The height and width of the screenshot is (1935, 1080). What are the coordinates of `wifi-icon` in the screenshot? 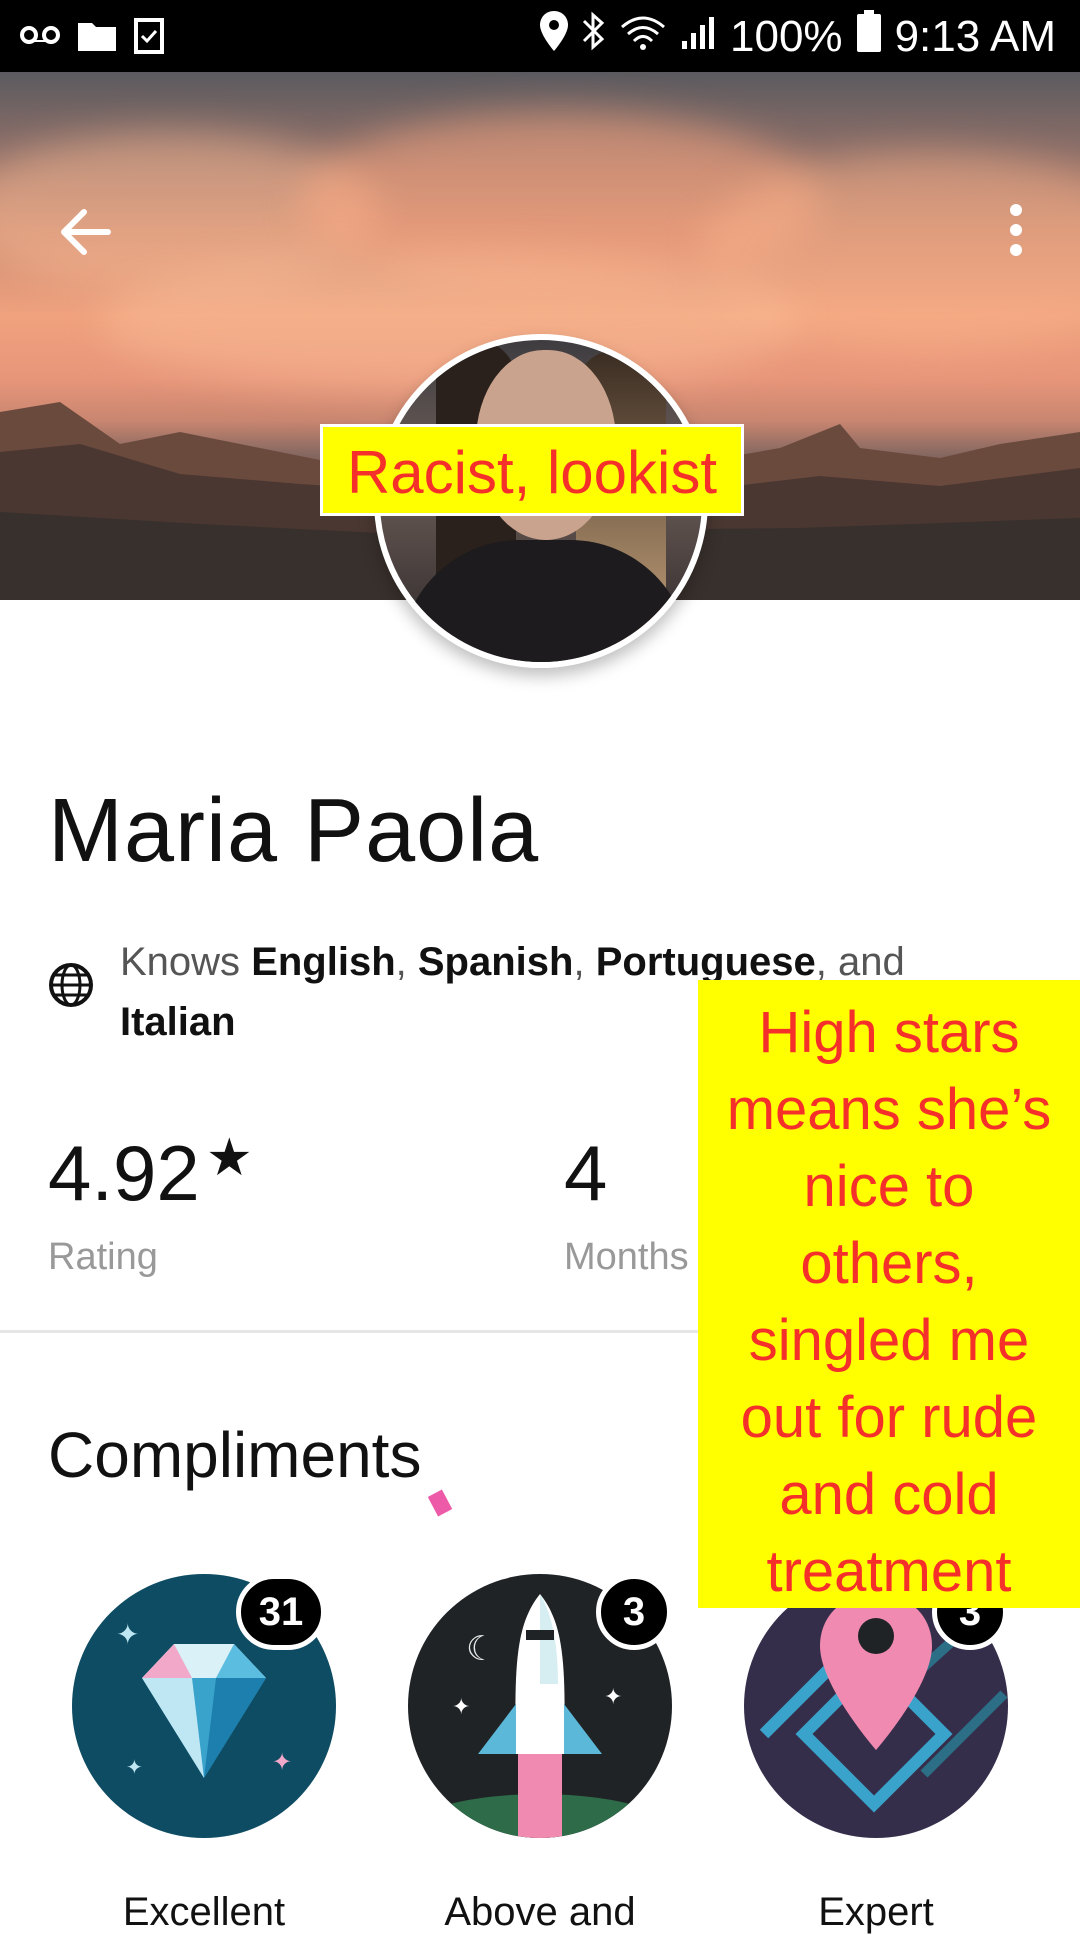 It's located at (643, 37).